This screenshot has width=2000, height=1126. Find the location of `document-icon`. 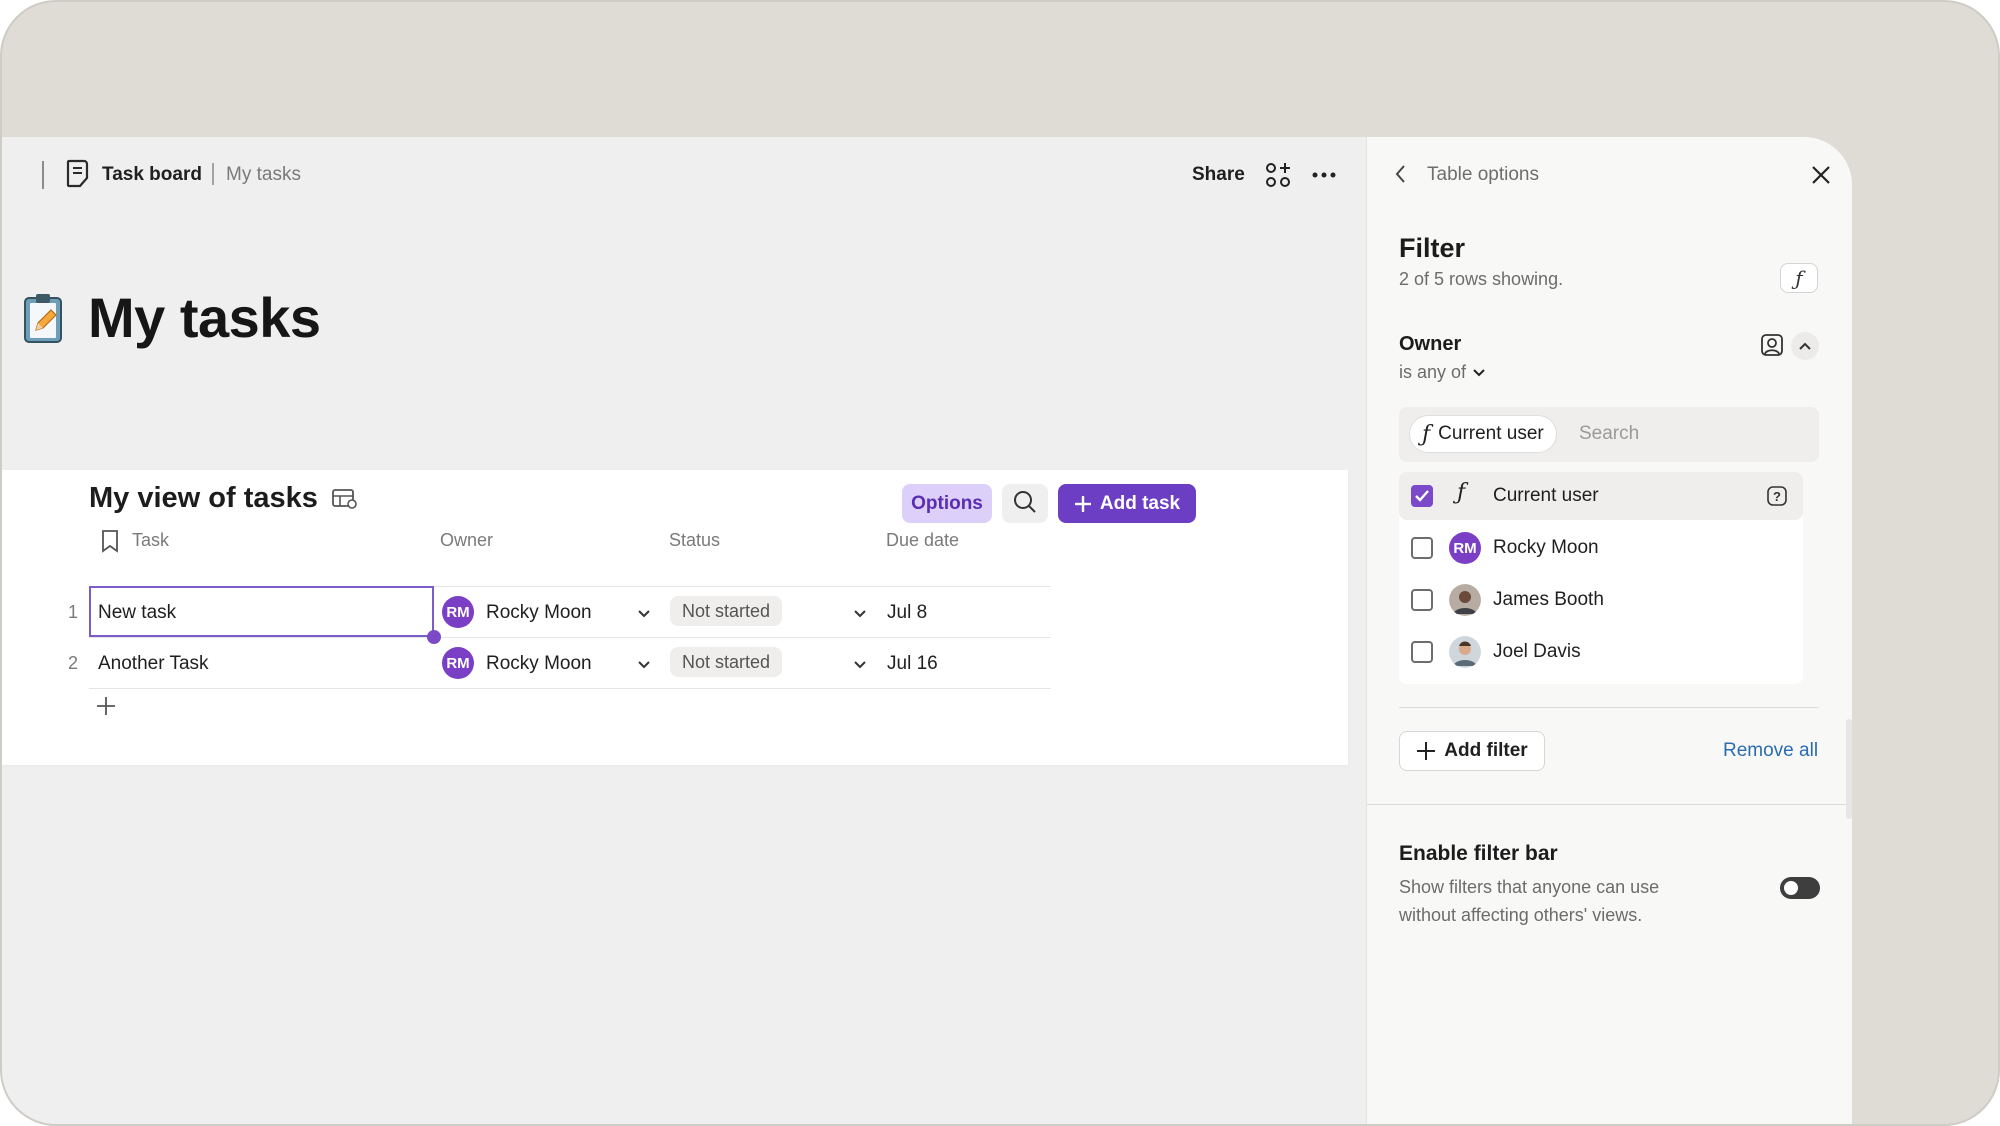

document-icon is located at coordinates (77, 173).